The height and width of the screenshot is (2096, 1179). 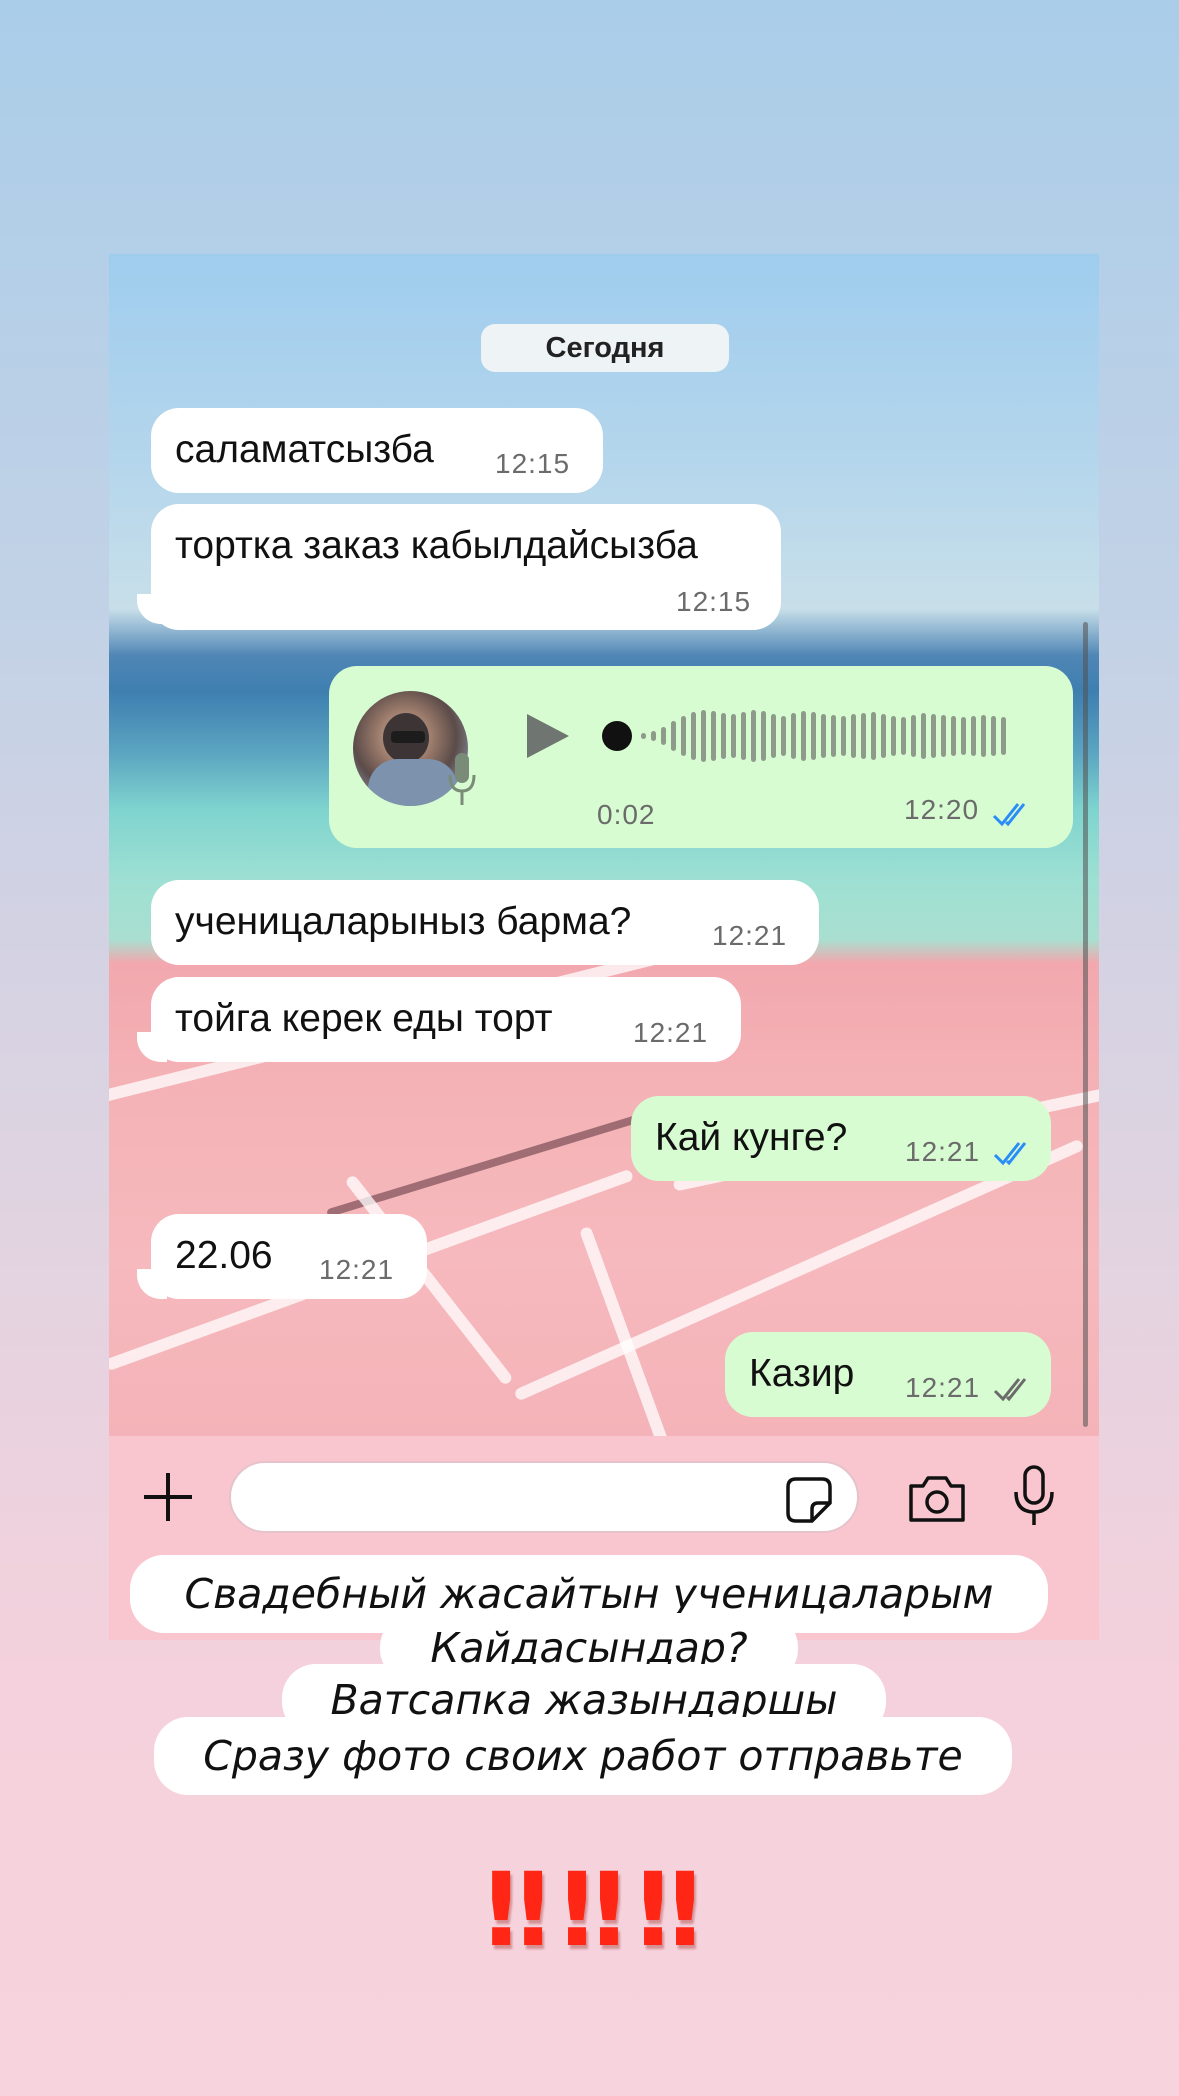 What do you see at coordinates (364, 1018) in the screenshot?
I see `message-text: тойга керек еды торт` at bounding box center [364, 1018].